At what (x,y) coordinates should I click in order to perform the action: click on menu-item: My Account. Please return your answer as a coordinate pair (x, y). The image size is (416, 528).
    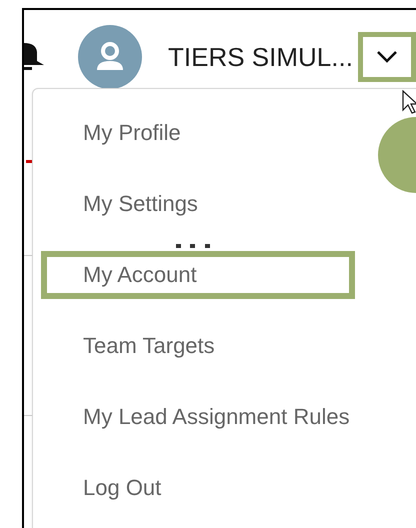
    Looking at the image, I should click on (198, 274).